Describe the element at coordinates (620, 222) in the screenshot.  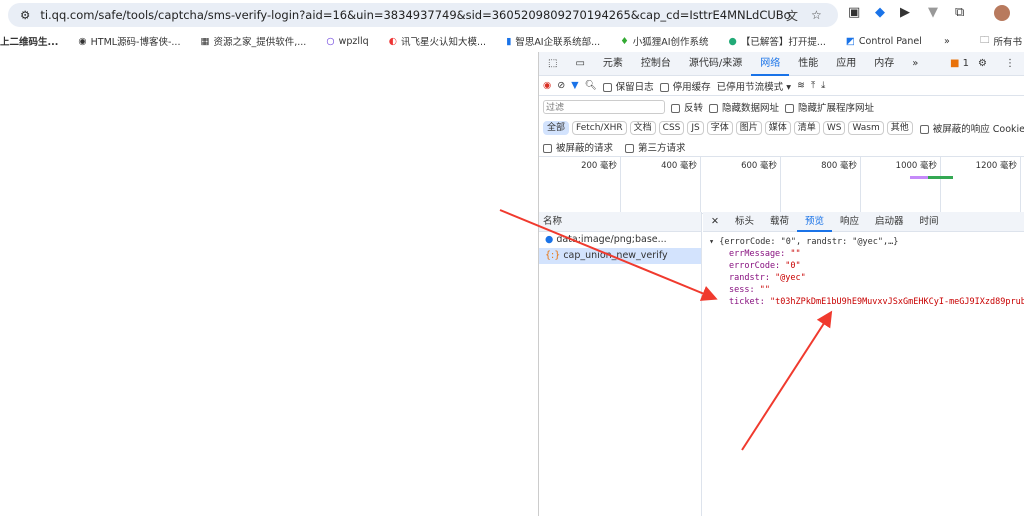
I see `name-column-header: 名称` at that location.